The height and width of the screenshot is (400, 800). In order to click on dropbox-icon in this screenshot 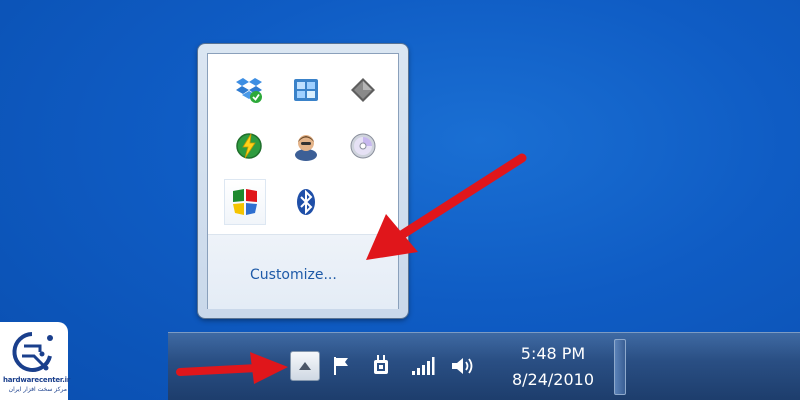, I will do `click(249, 90)`.